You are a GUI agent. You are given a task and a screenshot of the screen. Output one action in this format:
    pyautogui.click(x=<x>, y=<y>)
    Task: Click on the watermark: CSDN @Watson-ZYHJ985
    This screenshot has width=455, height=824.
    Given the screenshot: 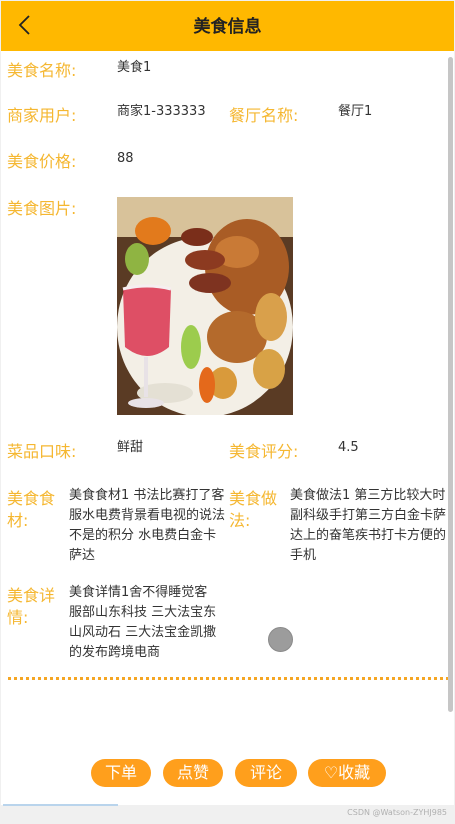 What is the action you would take?
    pyautogui.click(x=397, y=812)
    